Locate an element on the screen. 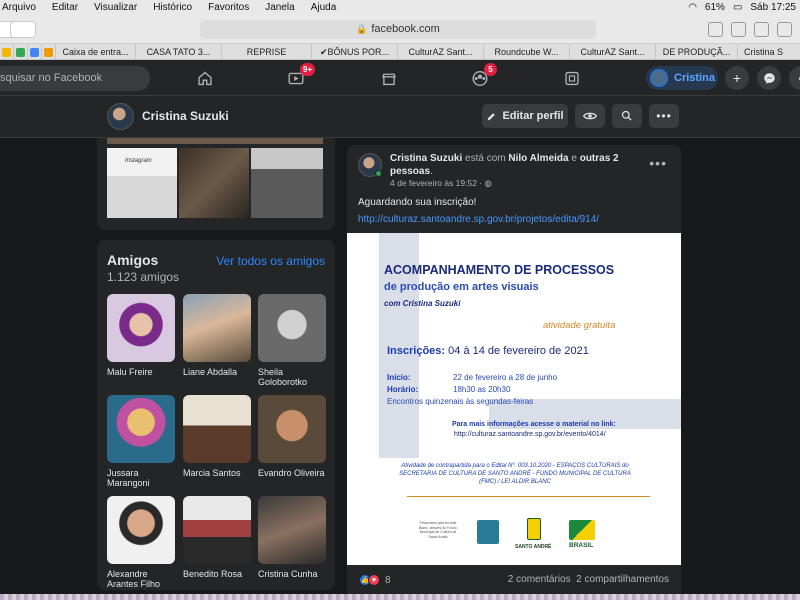  post-options-icon: ••• is located at coordinates (658, 163).